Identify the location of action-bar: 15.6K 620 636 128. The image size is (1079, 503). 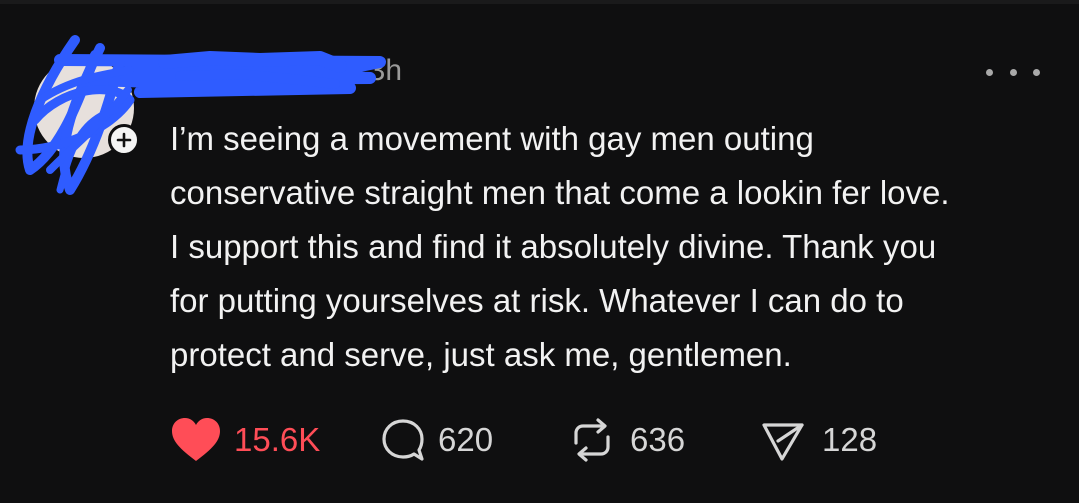
(523, 440).